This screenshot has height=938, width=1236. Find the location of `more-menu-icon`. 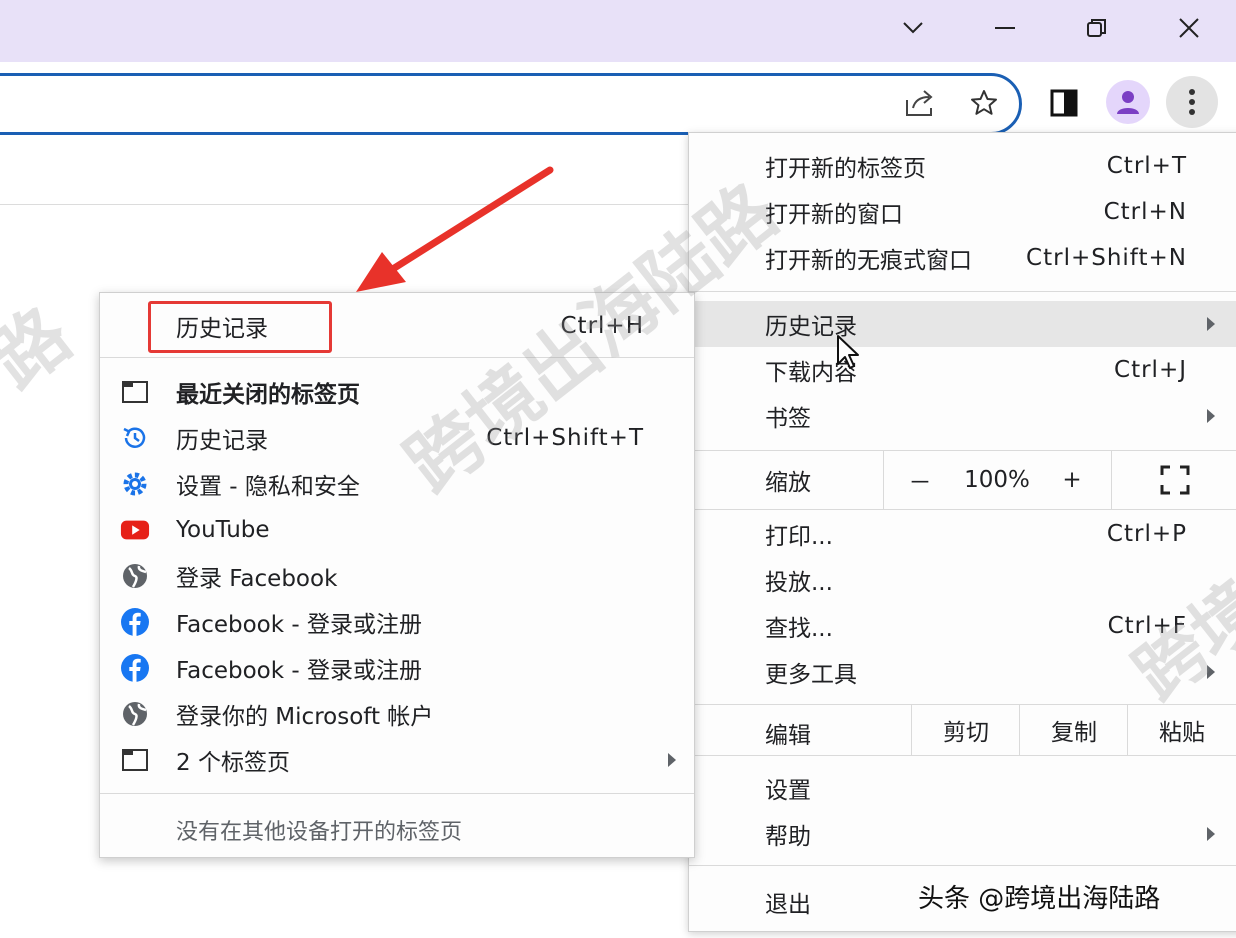

more-menu-icon is located at coordinates (1192, 102).